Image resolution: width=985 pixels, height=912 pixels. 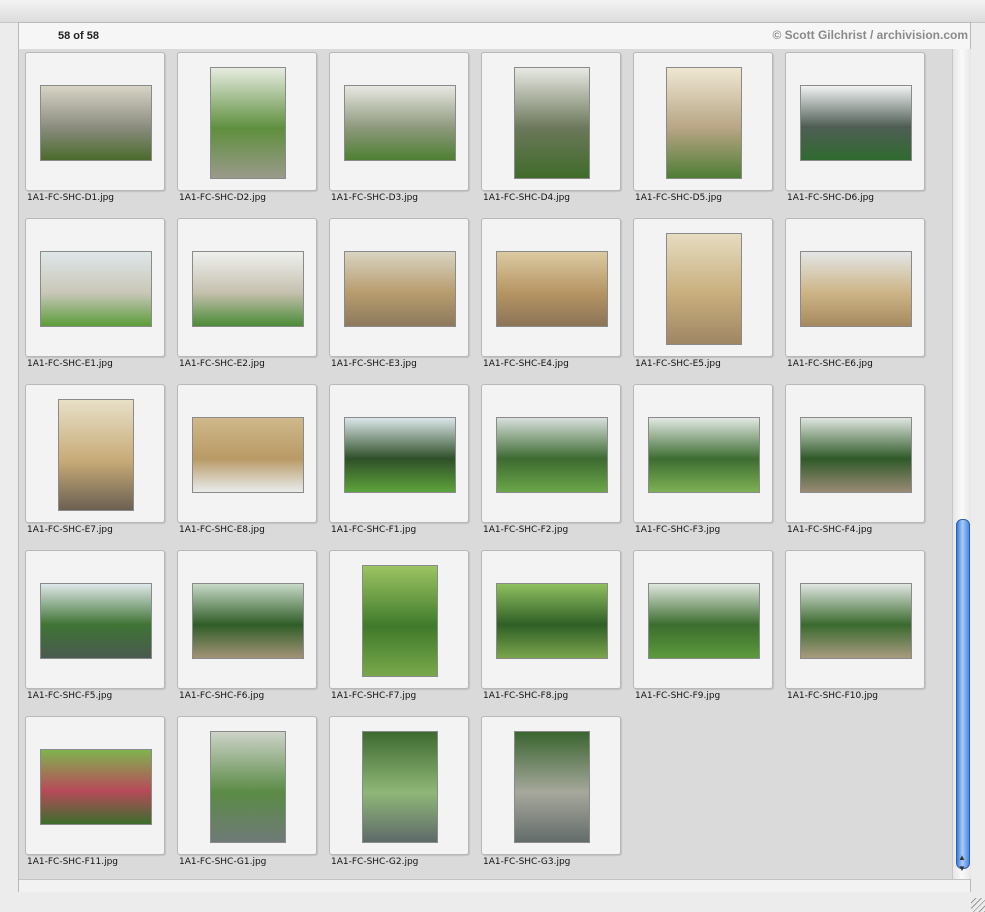 I want to click on thumbnail-cell: 1A1-FC-SHC-G1.jpg, so click(x=244, y=794).